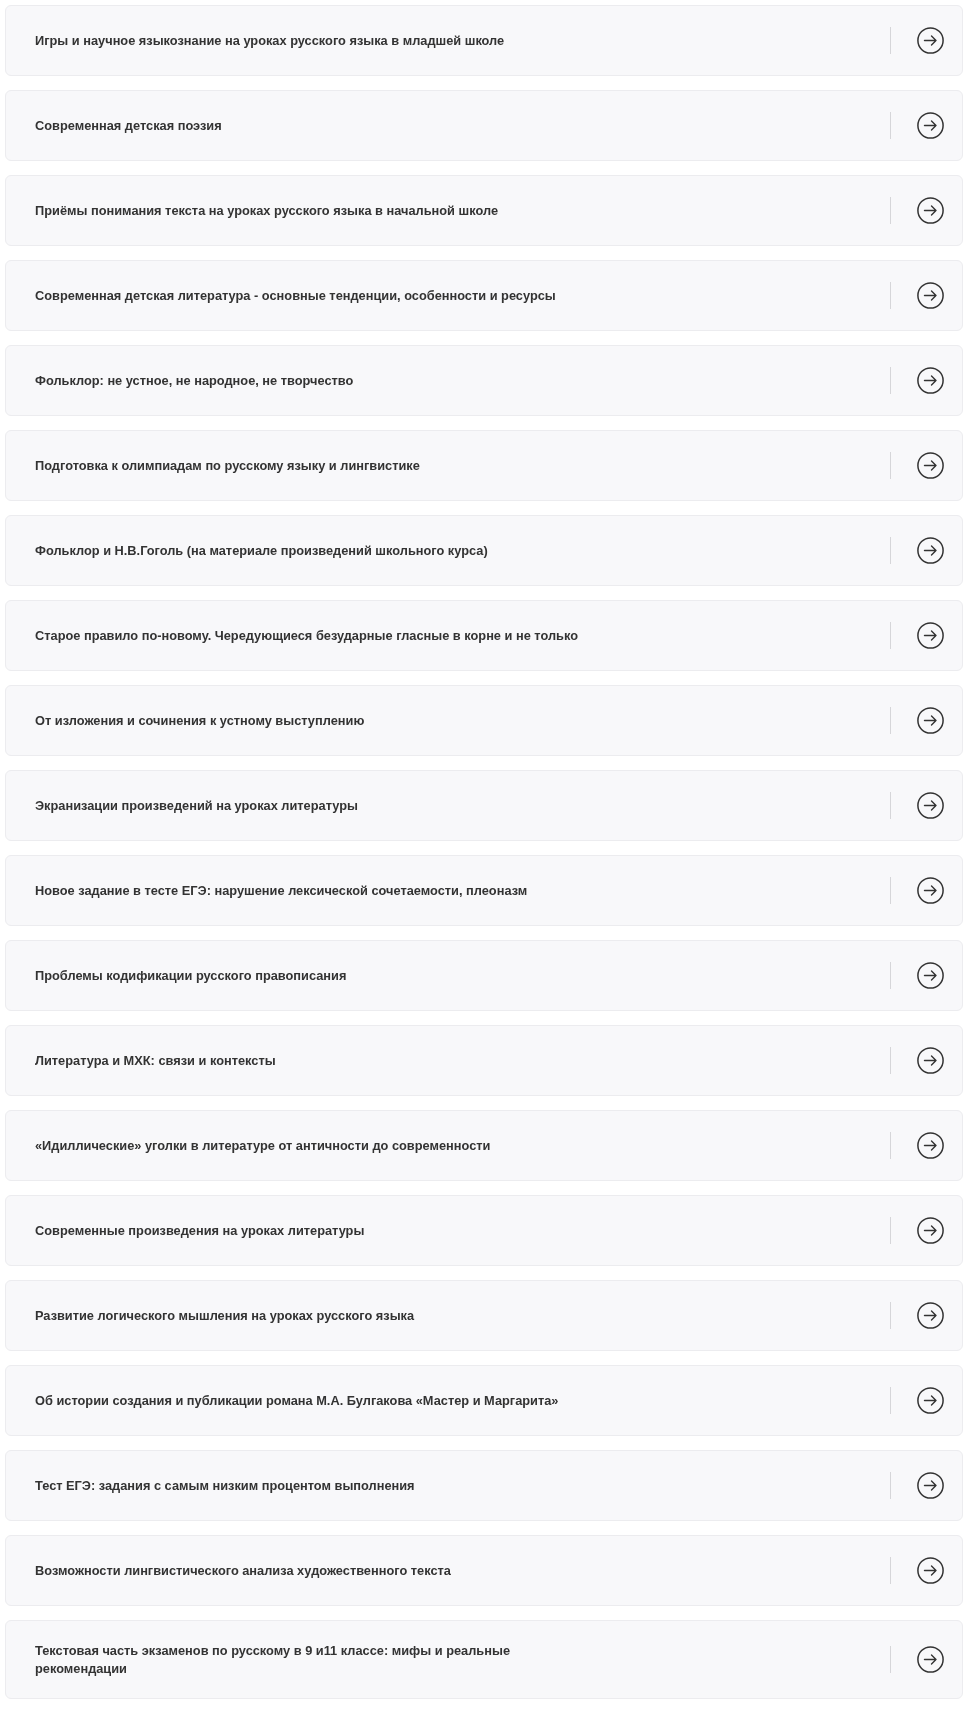  I want to click on course-card: Новое задание в тесте ЕГЭ: нарушение лексической сочетаемости, плеоназм, so click(484, 890).